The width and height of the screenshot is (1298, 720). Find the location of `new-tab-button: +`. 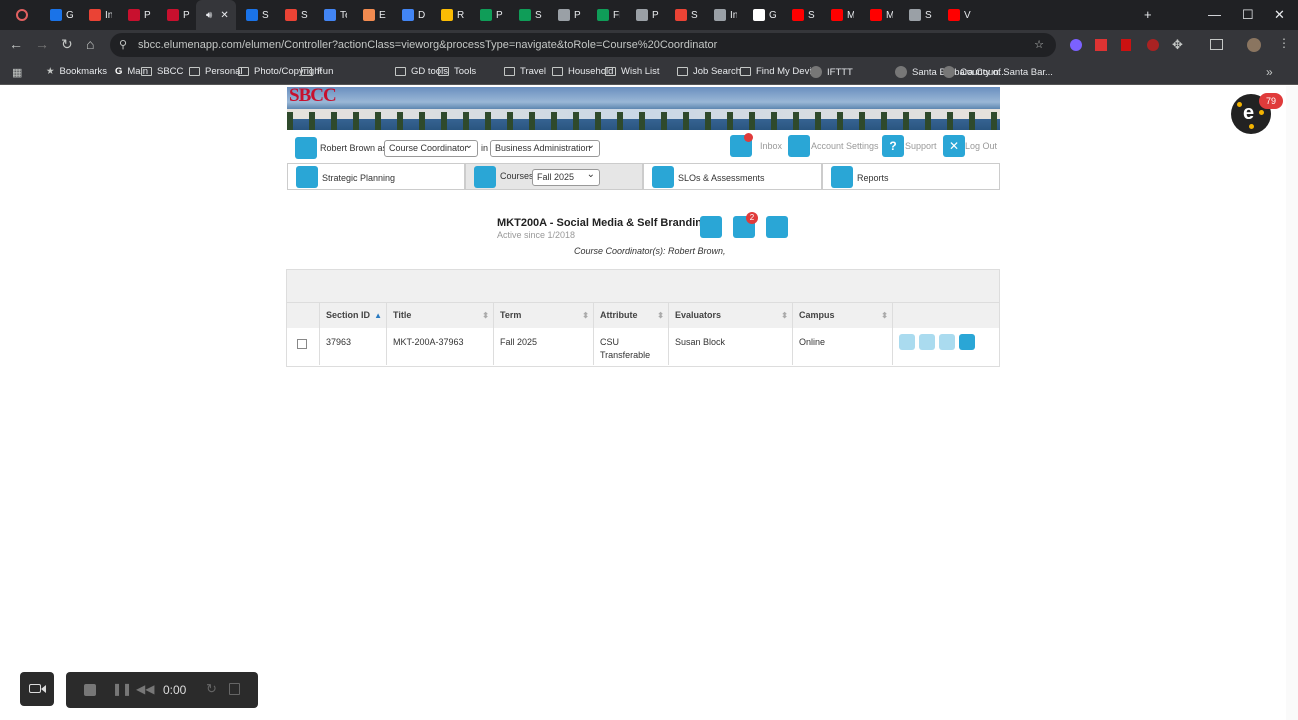

new-tab-button: + is located at coordinates (1148, 14).